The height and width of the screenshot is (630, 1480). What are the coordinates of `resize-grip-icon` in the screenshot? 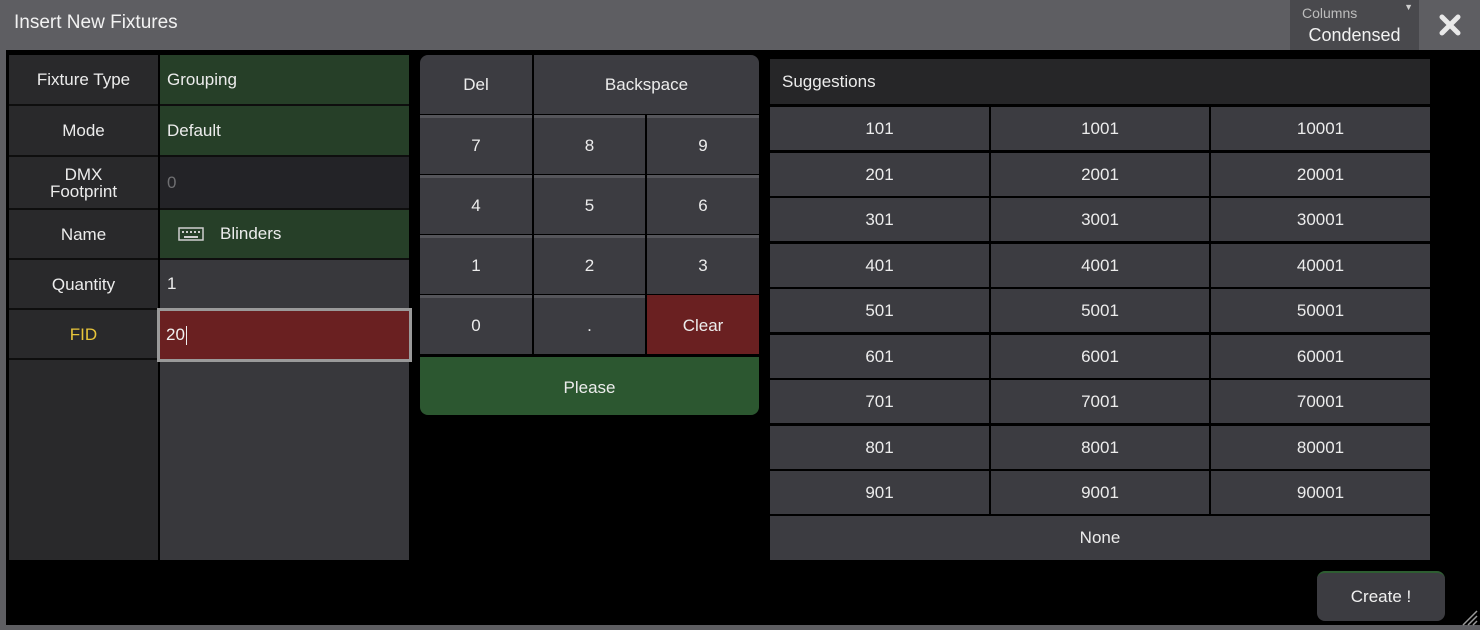 It's located at (1469, 617).